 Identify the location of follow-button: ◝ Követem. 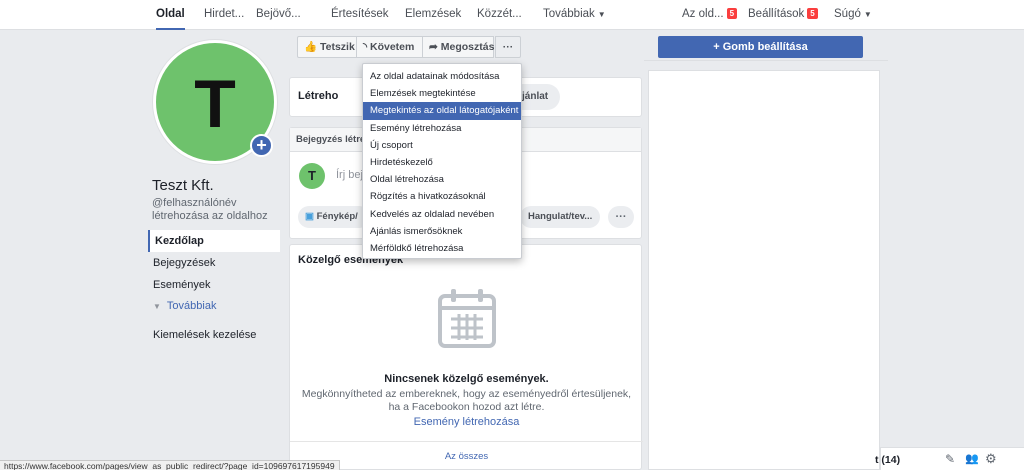
(389, 47).